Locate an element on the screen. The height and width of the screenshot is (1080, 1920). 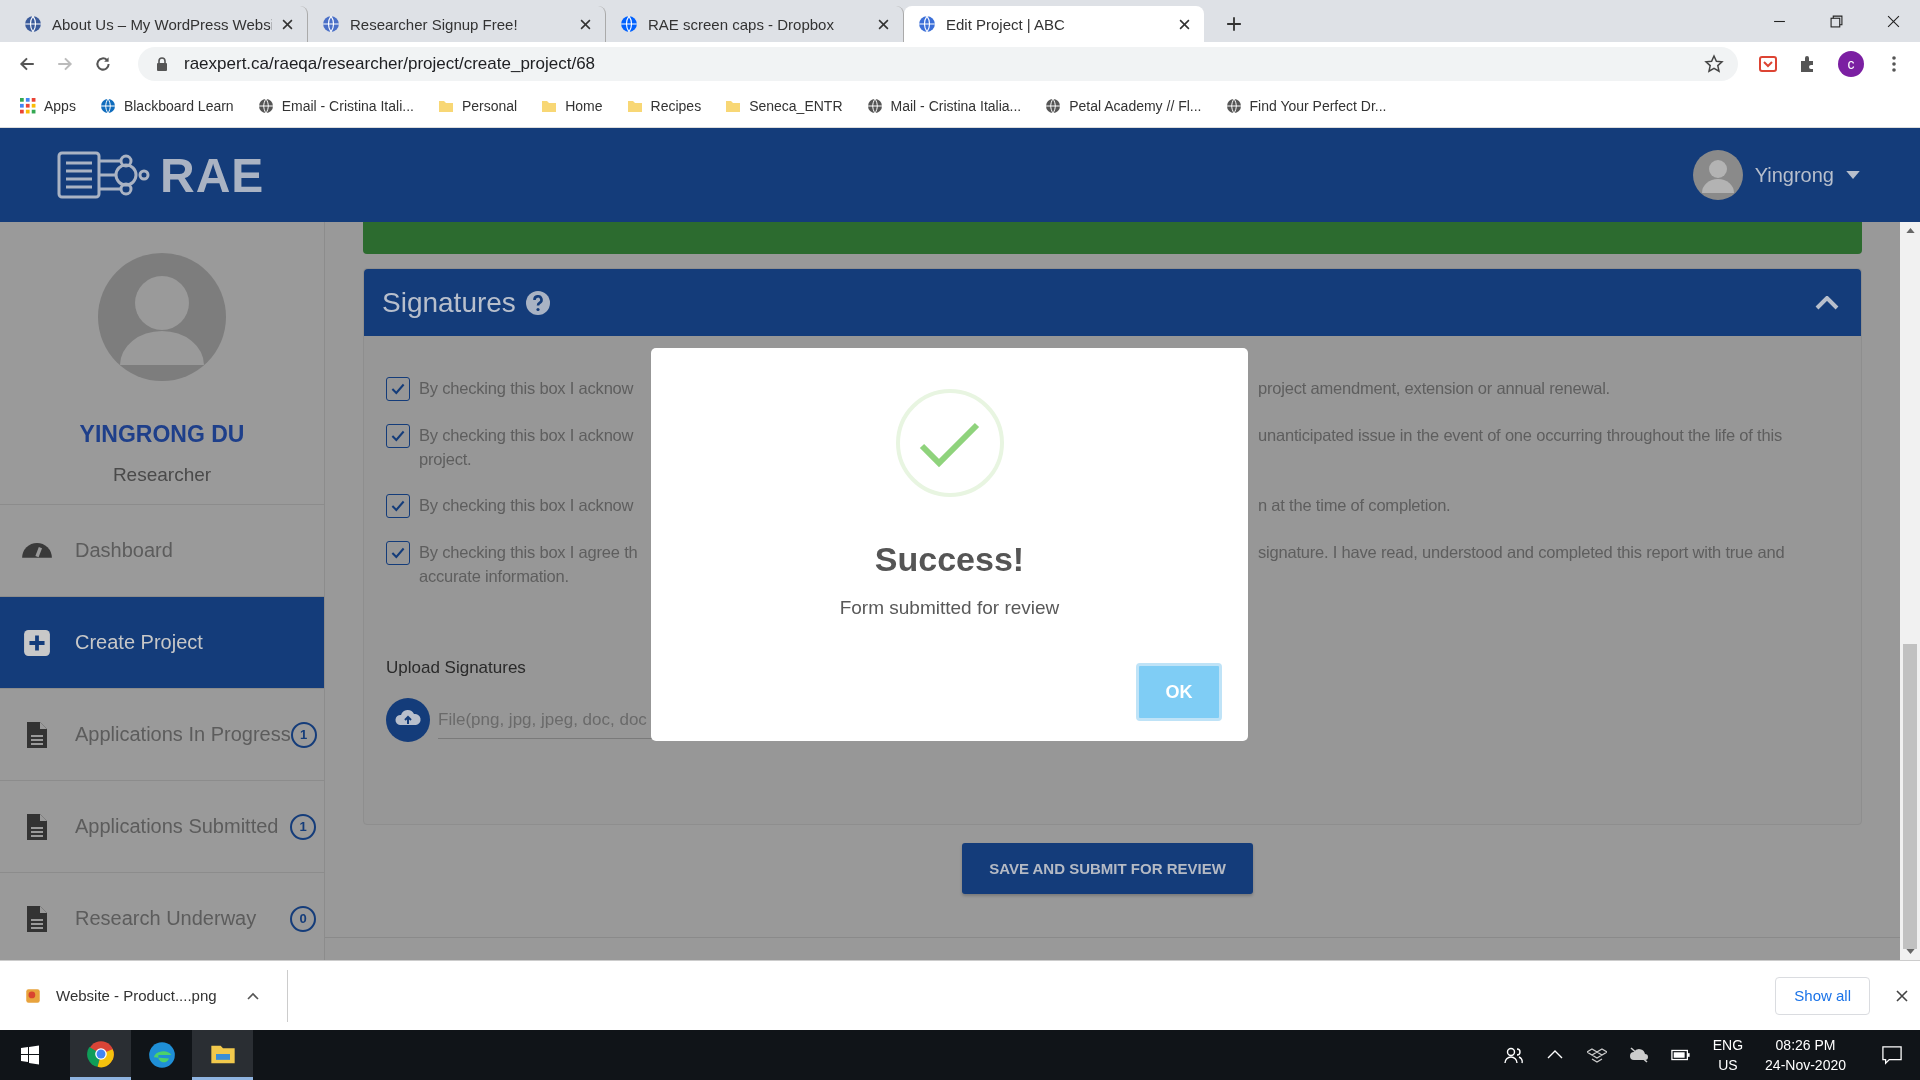
reload-icon is located at coordinates (103, 63).